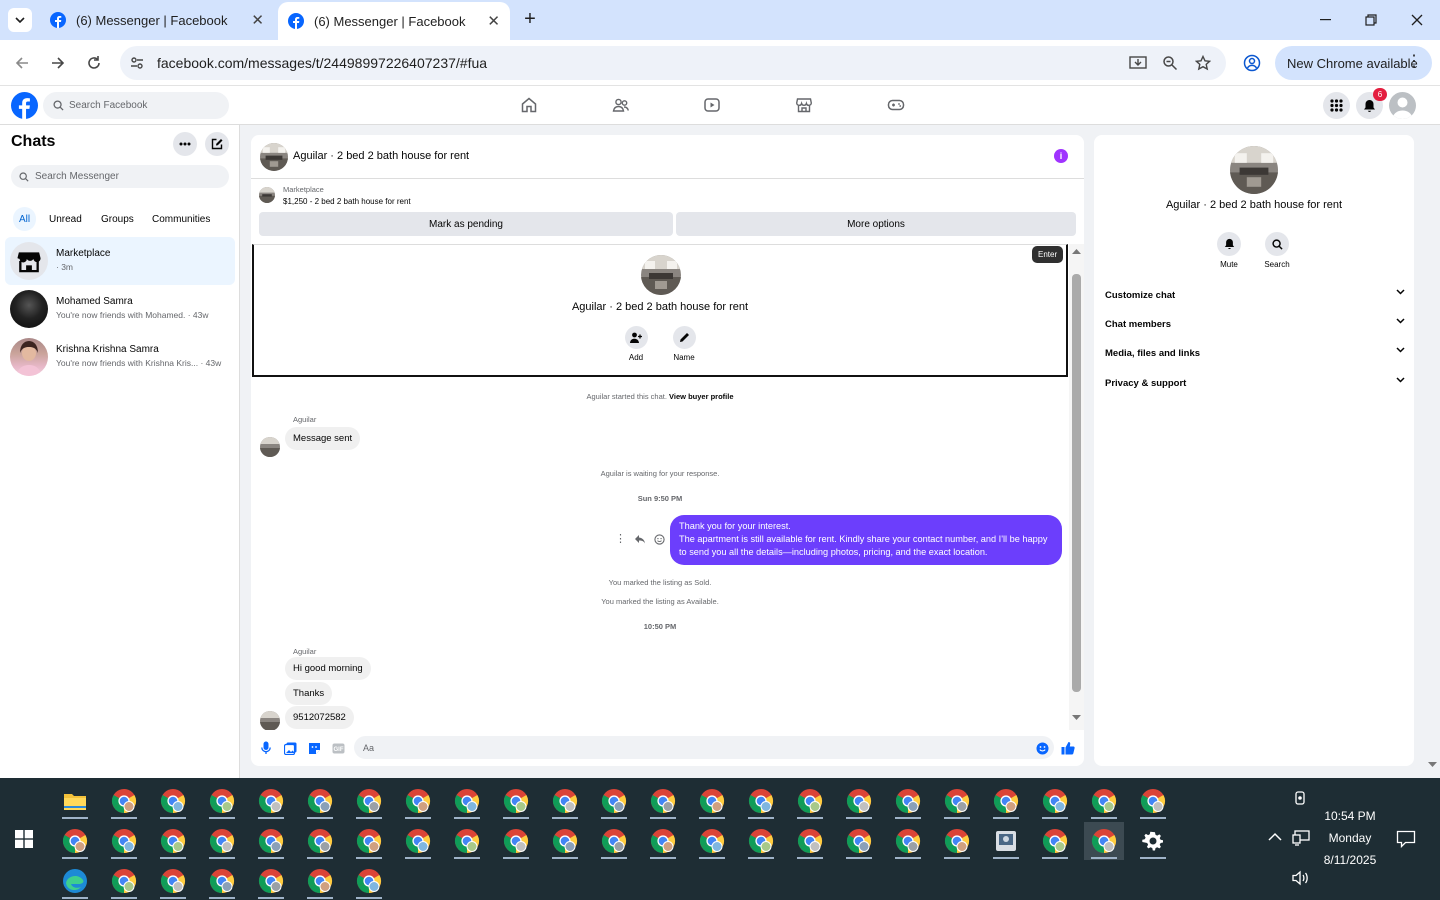 Image resolution: width=1440 pixels, height=900 pixels. Describe the element at coordinates (25, 219) in the screenshot. I see `filter-all: All` at that location.